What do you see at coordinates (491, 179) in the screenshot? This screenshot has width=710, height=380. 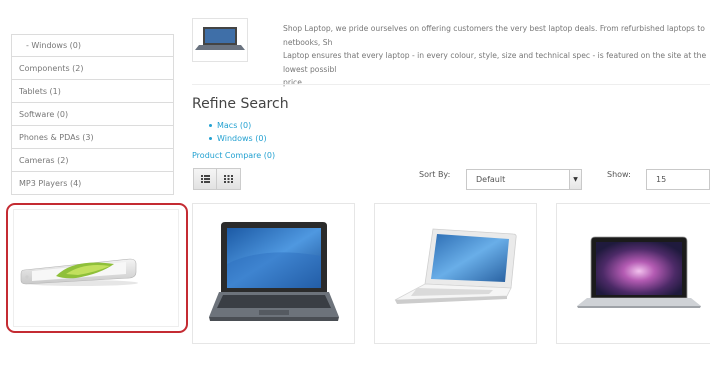 I see `sort-by-value: Default` at bounding box center [491, 179].